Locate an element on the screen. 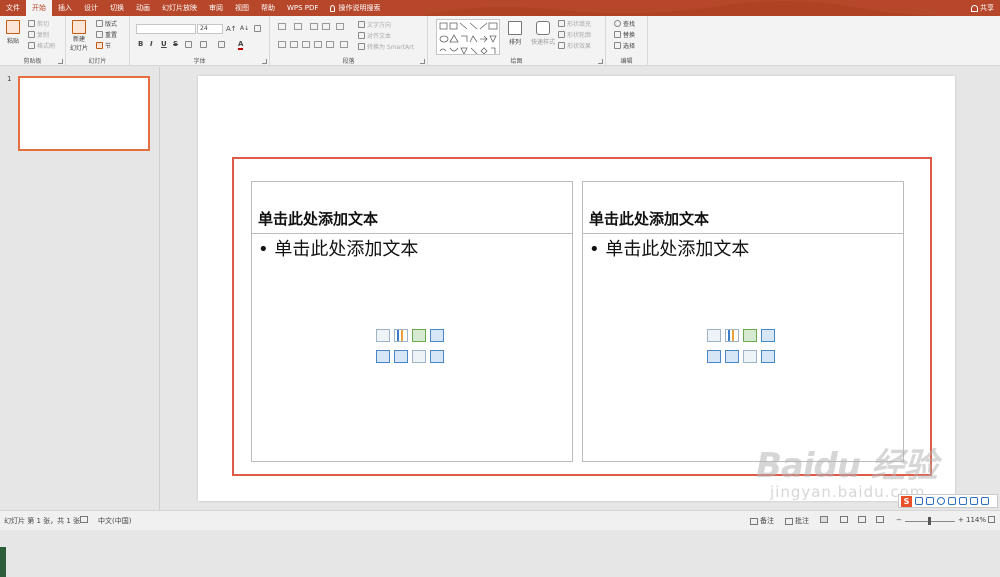 The image size is (1000, 577). cut-button: 剪切 is located at coordinates (38, 23).